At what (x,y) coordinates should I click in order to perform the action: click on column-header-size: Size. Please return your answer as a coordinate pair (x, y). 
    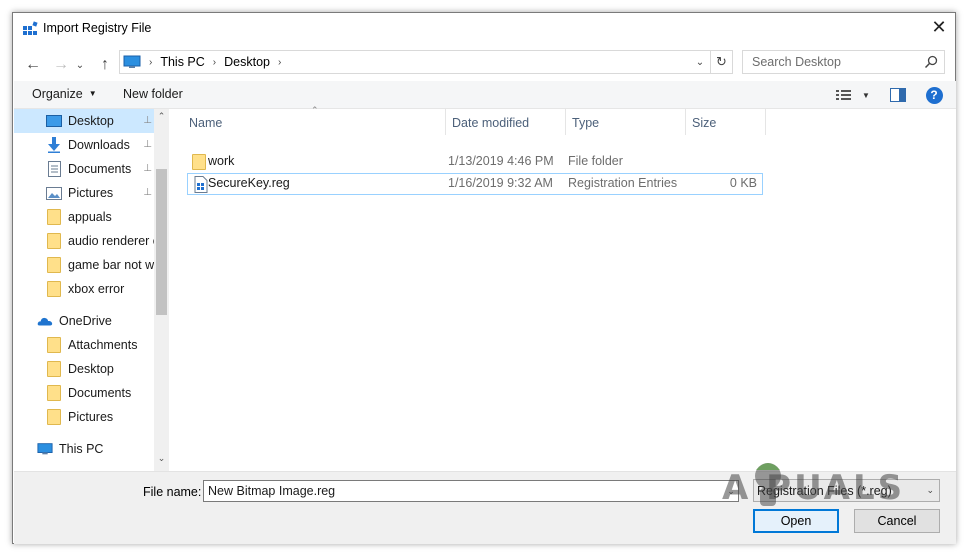
    Looking at the image, I should click on (726, 122).